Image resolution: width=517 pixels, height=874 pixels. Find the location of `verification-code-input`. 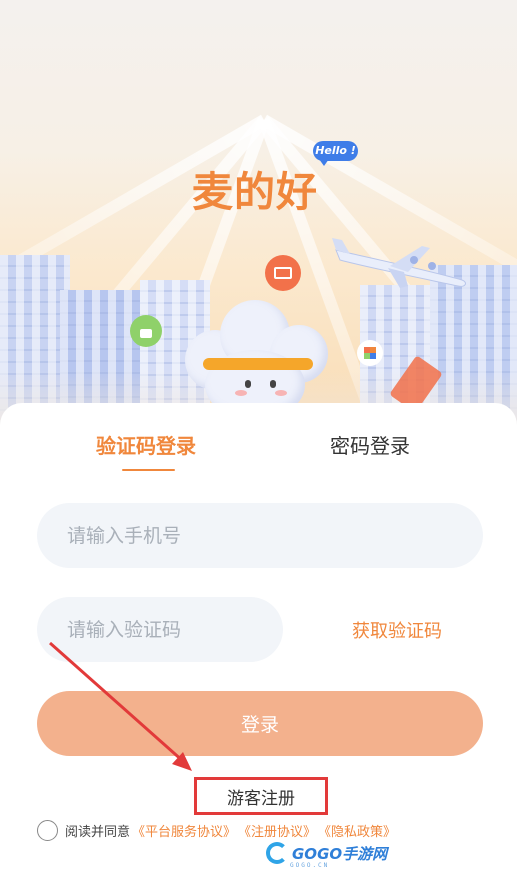

verification-code-input is located at coordinates (160, 629).